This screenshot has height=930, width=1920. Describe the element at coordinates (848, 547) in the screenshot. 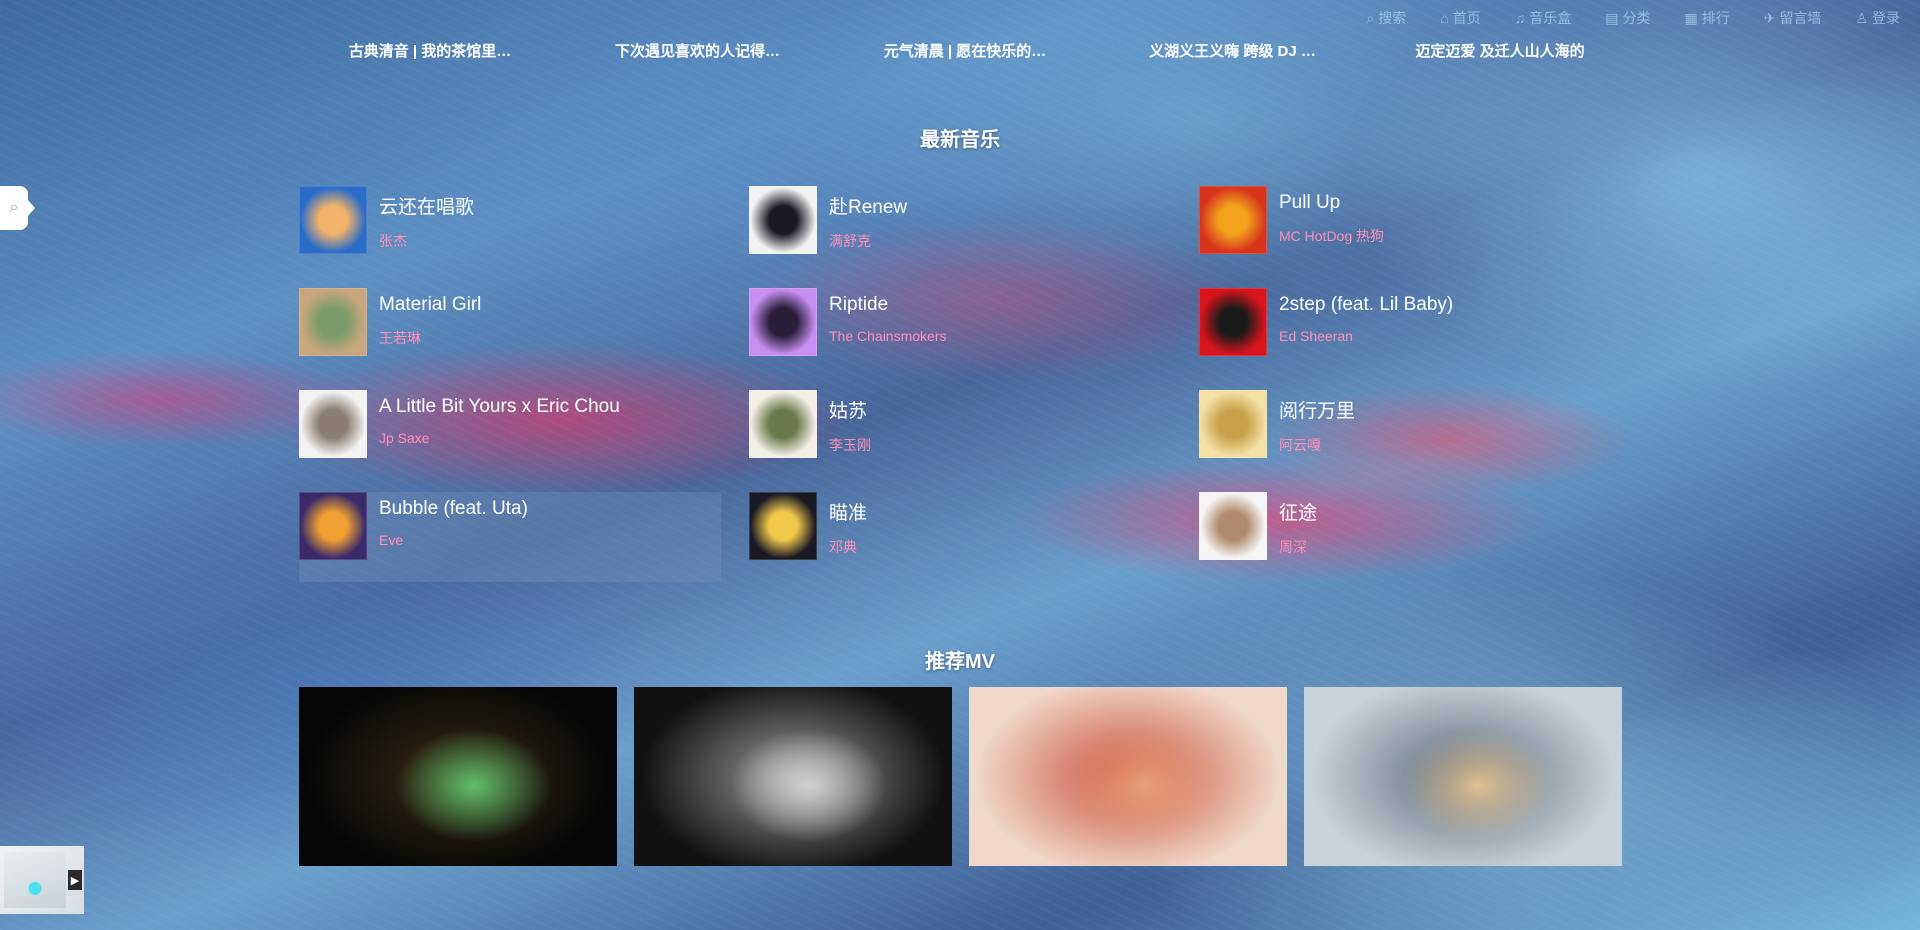

I see `song-artist: 邓典` at that location.